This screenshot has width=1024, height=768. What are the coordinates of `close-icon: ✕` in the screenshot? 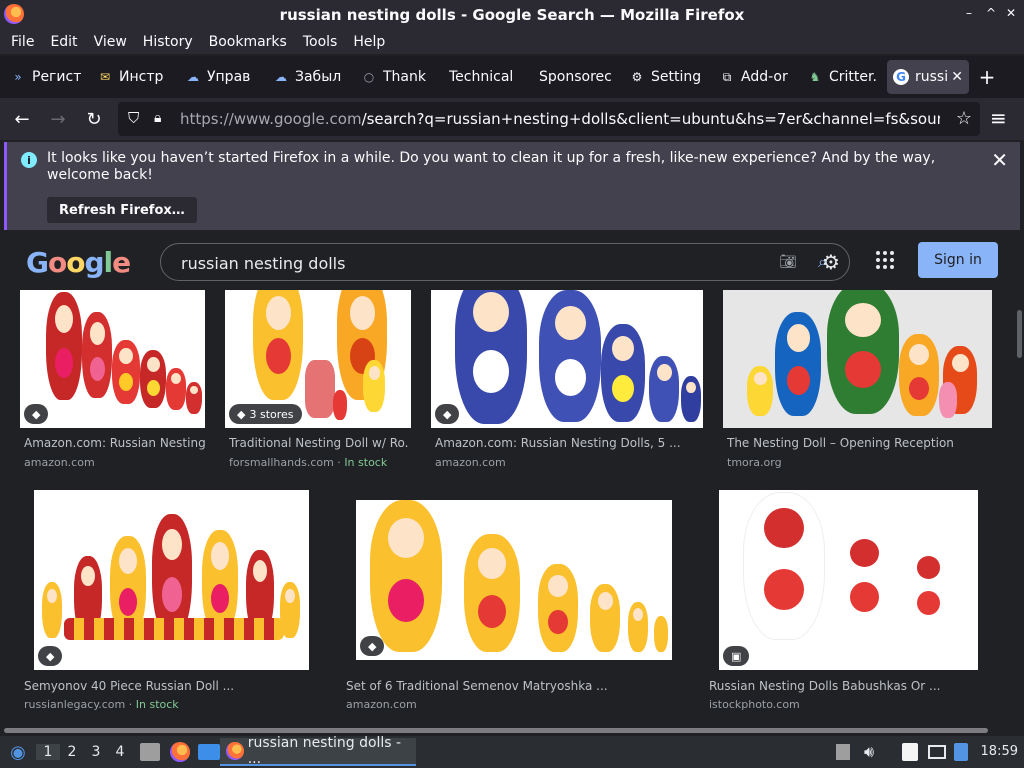 It's located at (999, 160).